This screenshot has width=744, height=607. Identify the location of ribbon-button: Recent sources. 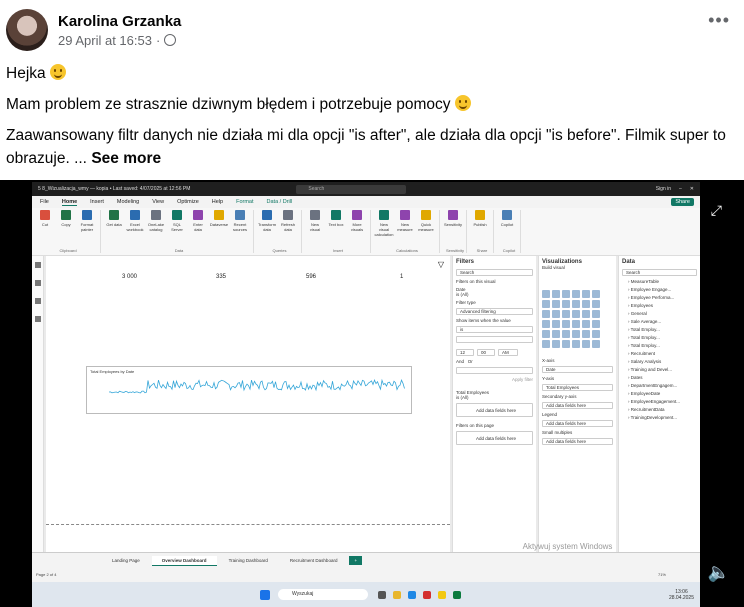
(240, 221).